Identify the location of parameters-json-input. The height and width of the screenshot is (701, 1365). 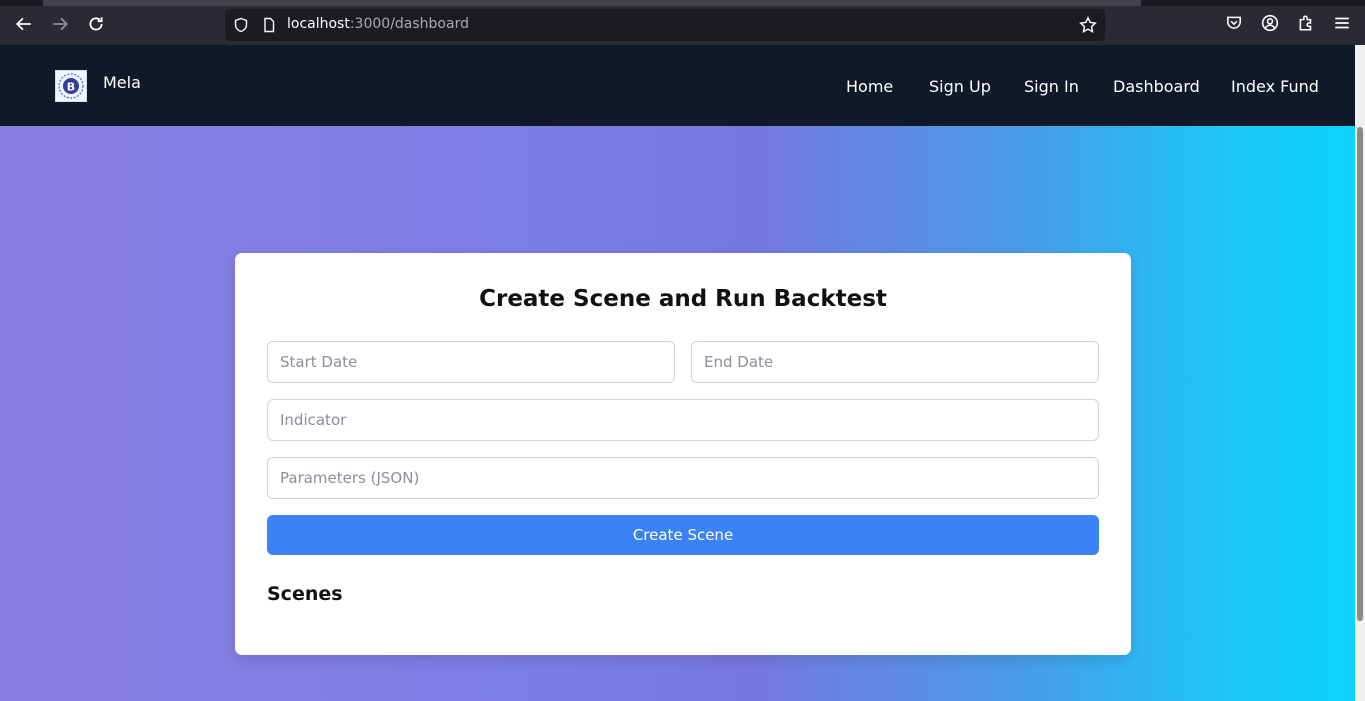
(683, 478).